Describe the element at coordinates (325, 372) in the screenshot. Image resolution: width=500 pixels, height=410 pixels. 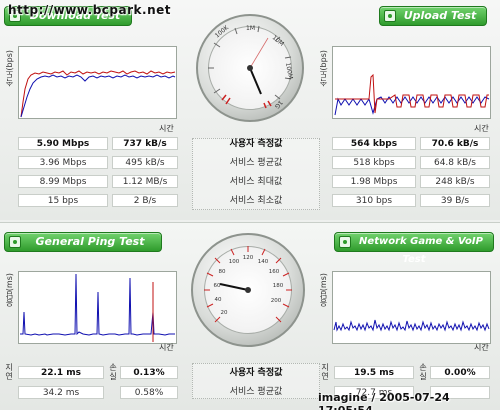
I see `game-latency-label: 지연` at that location.